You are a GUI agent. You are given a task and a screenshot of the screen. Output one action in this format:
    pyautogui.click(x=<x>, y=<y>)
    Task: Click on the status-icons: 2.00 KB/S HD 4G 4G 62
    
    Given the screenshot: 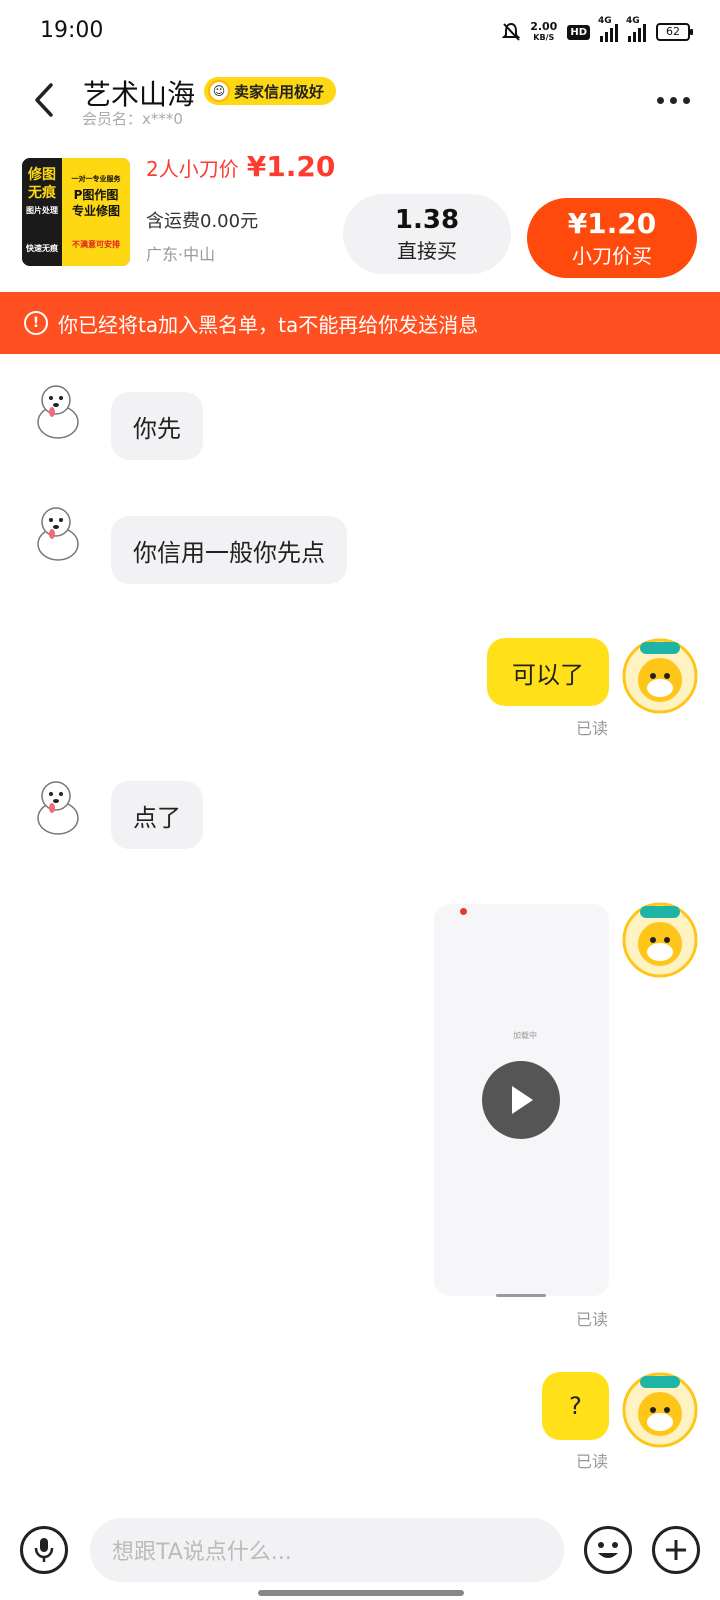 What is the action you would take?
    pyautogui.click(x=597, y=30)
    